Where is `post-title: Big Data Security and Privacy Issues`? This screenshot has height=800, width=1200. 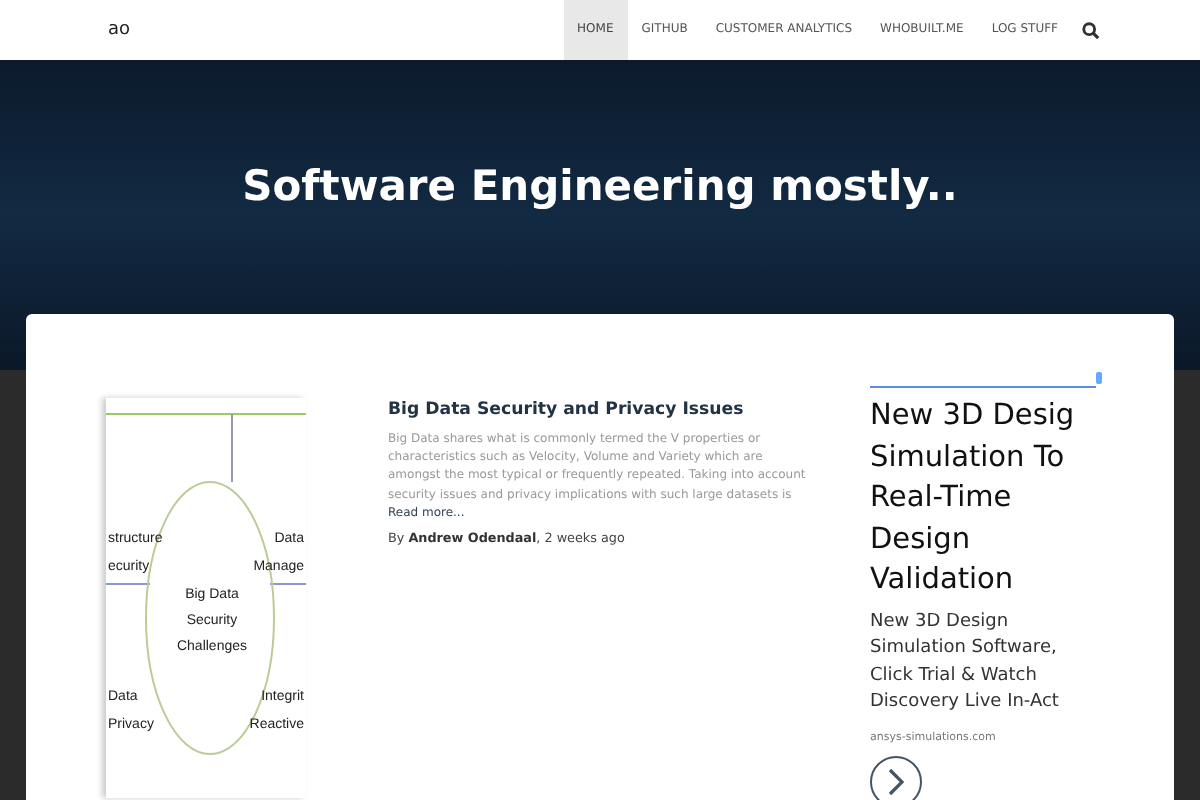
post-title: Big Data Security and Privacy Issues is located at coordinates (603, 410).